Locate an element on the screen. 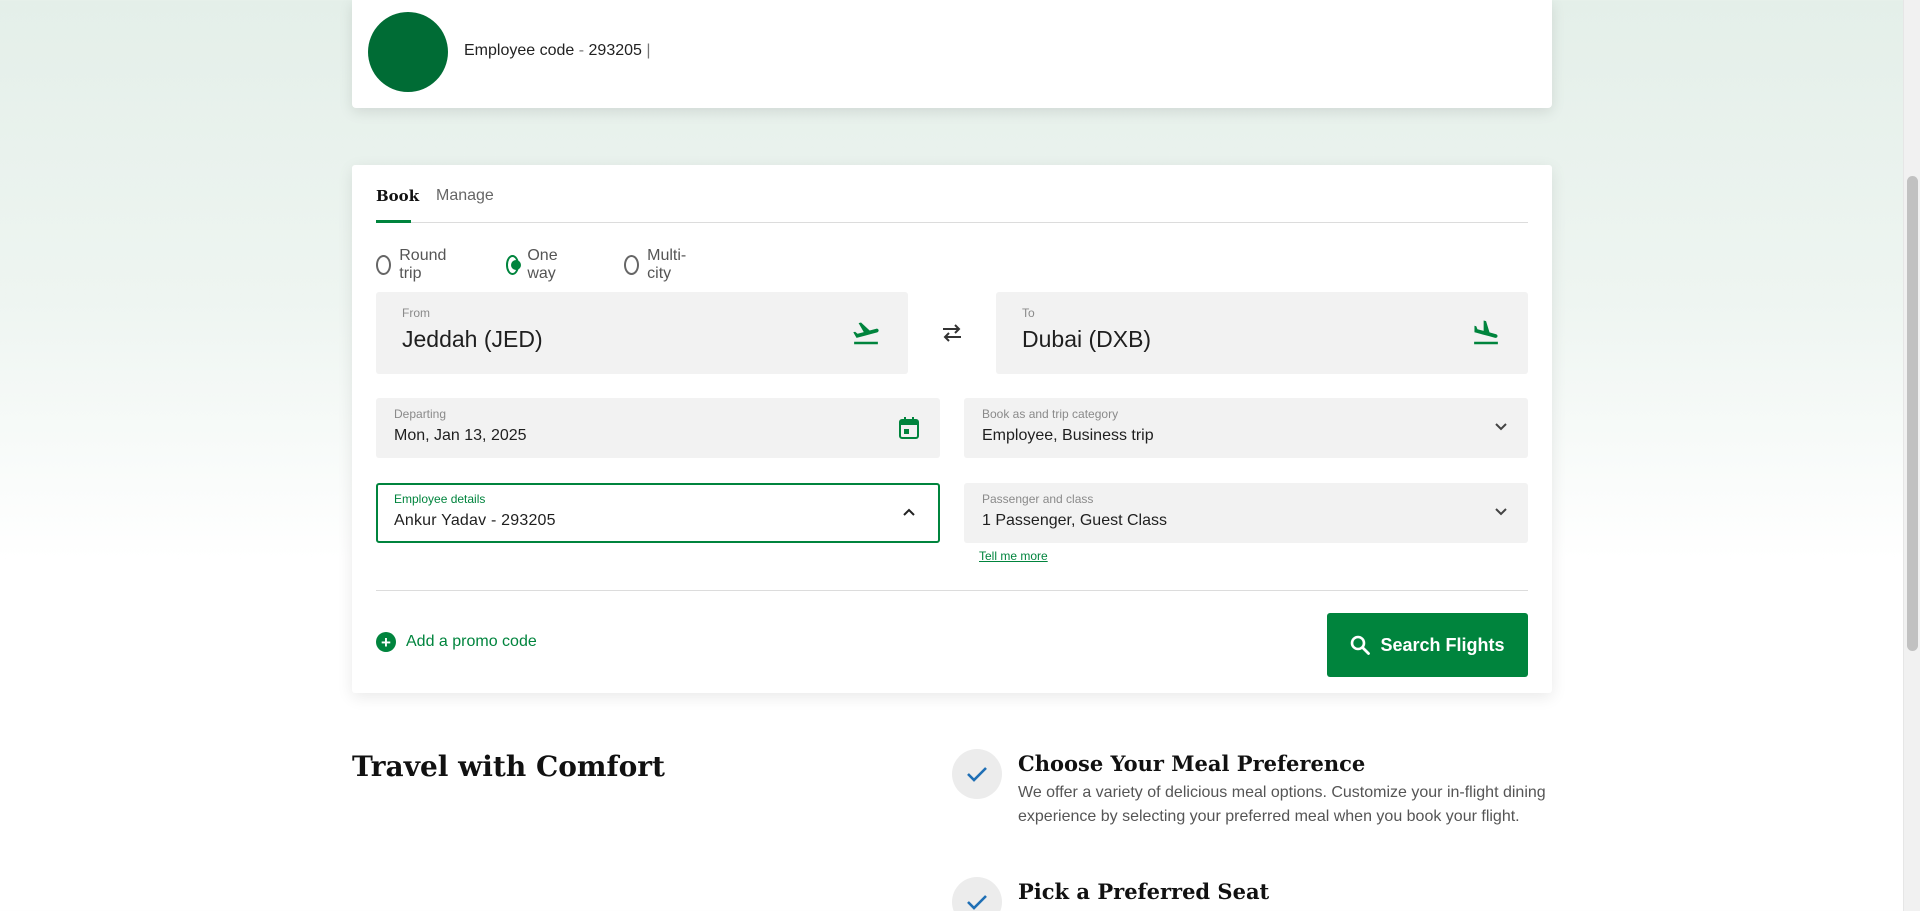 The width and height of the screenshot is (1920, 911). from-label: From is located at coordinates (416, 313).